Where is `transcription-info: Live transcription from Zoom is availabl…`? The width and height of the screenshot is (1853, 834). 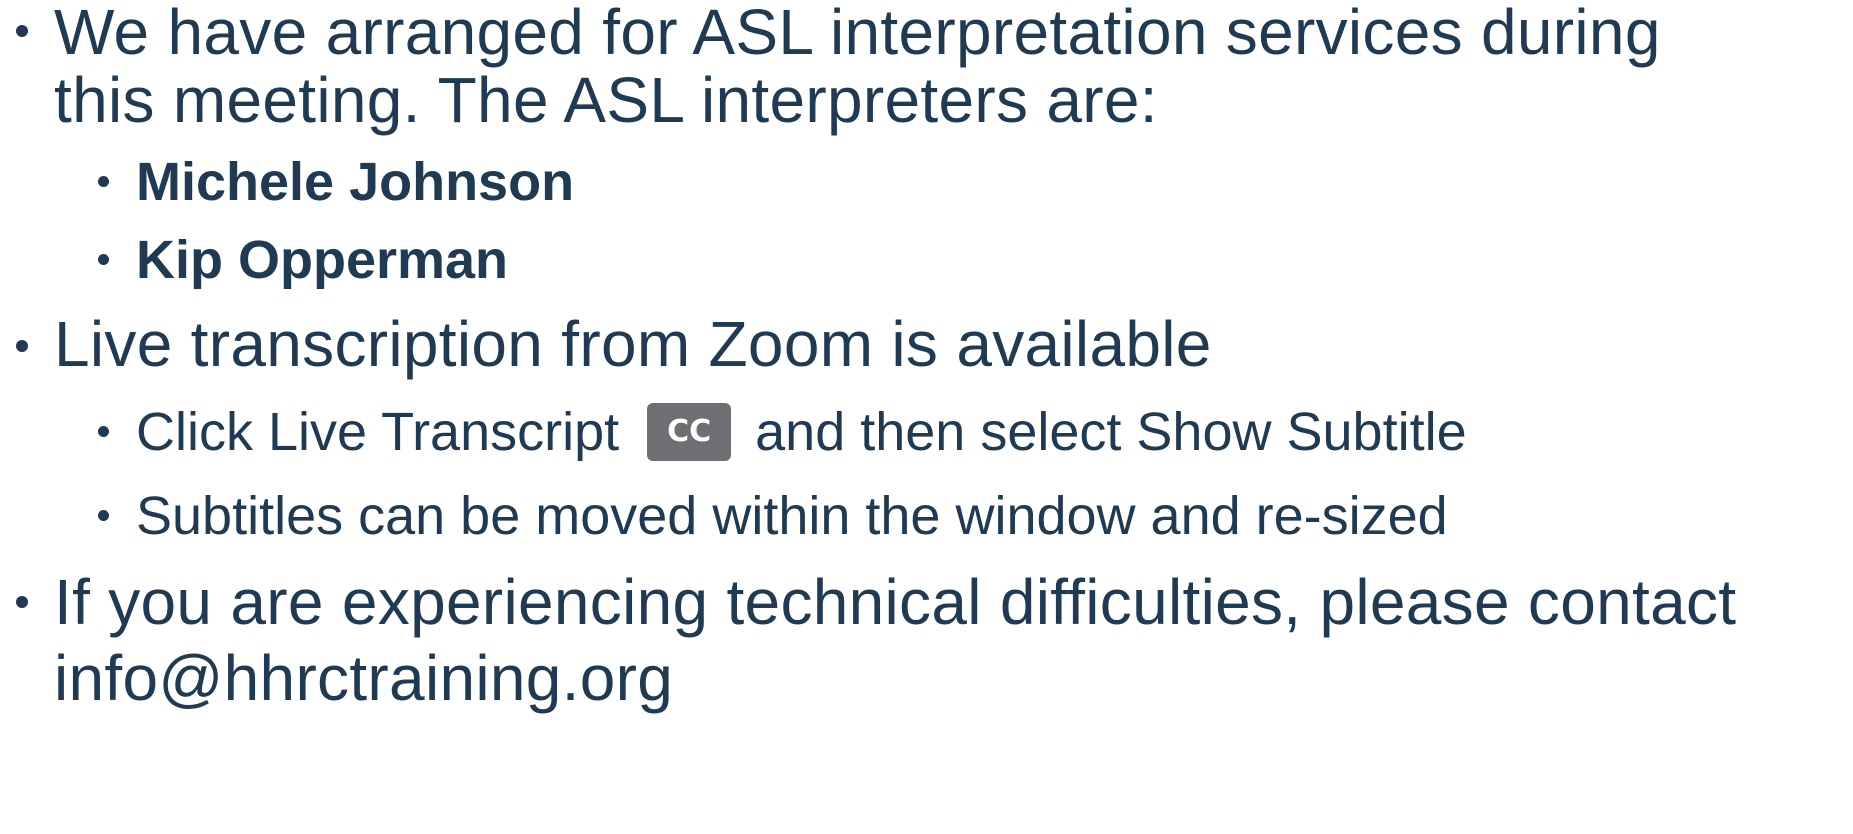
transcription-info: Live transcription from Zoom is availabl… is located at coordinates (633, 344).